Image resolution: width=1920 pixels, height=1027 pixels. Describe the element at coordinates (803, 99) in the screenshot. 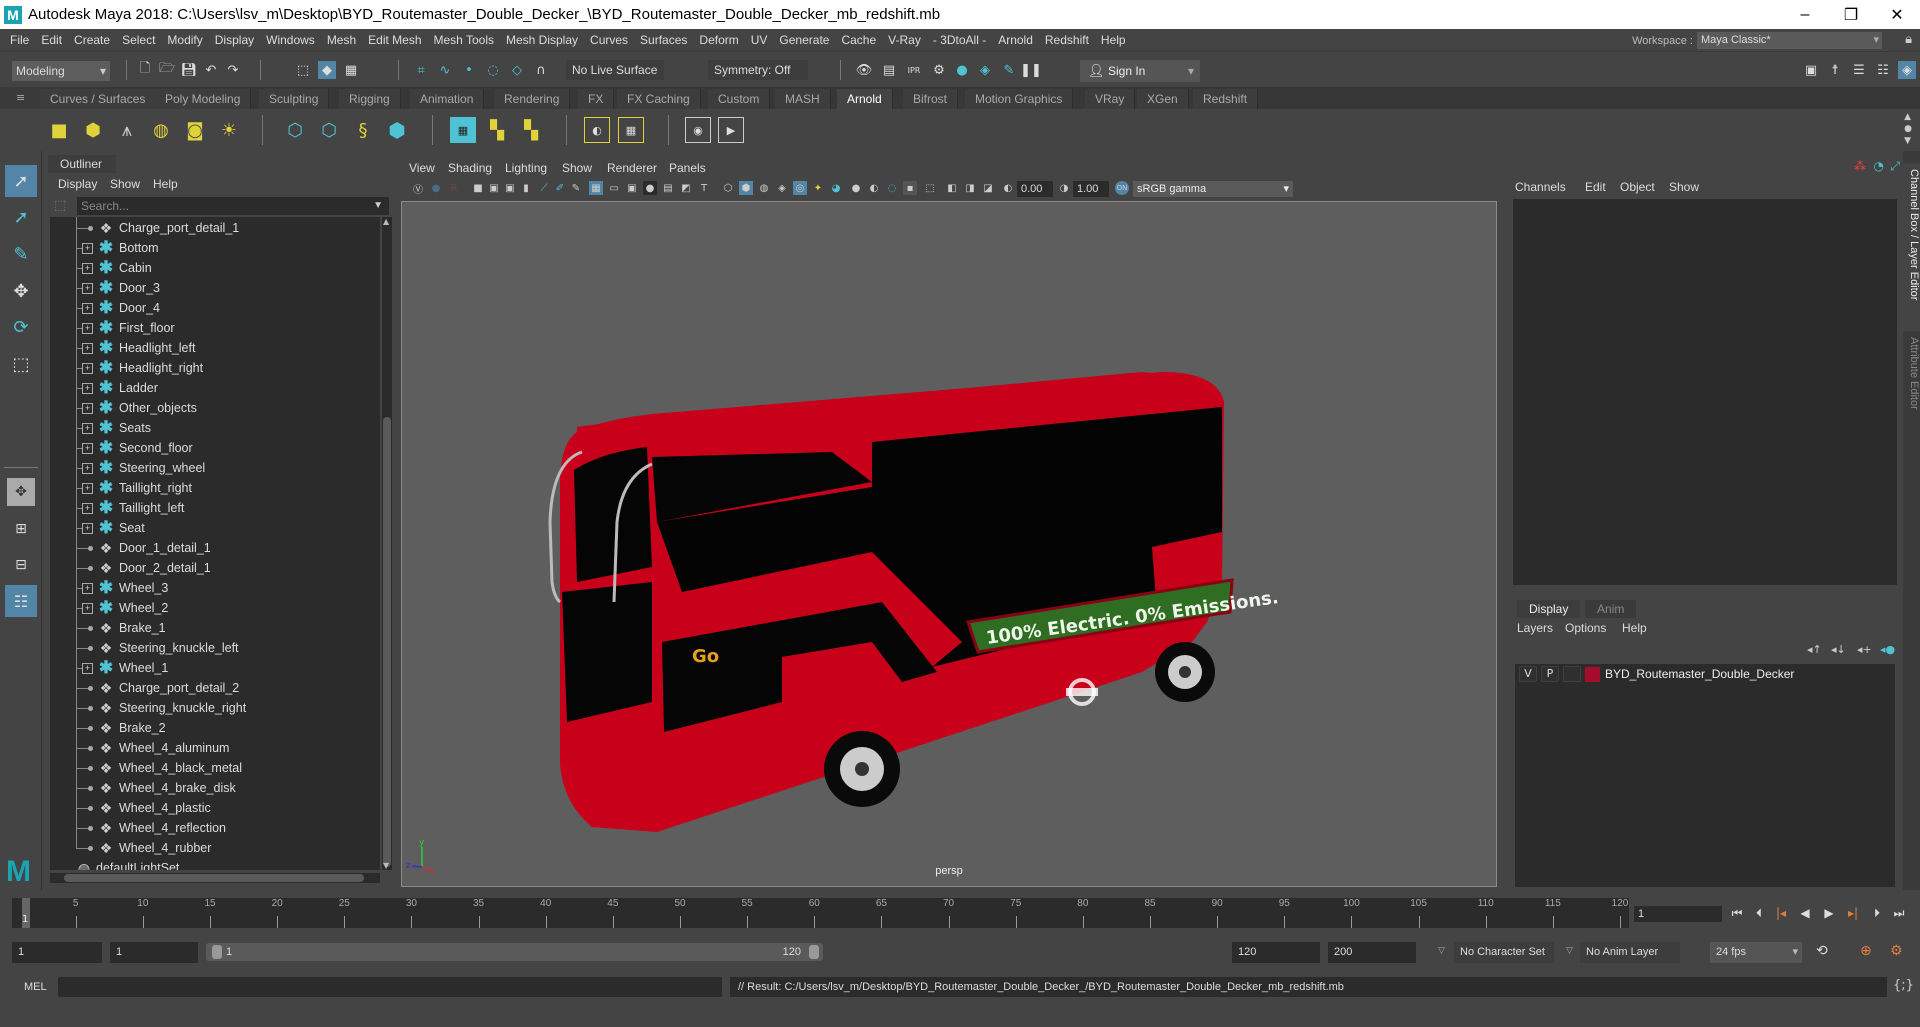

I see `shelf-tab-mash: MASH` at that location.